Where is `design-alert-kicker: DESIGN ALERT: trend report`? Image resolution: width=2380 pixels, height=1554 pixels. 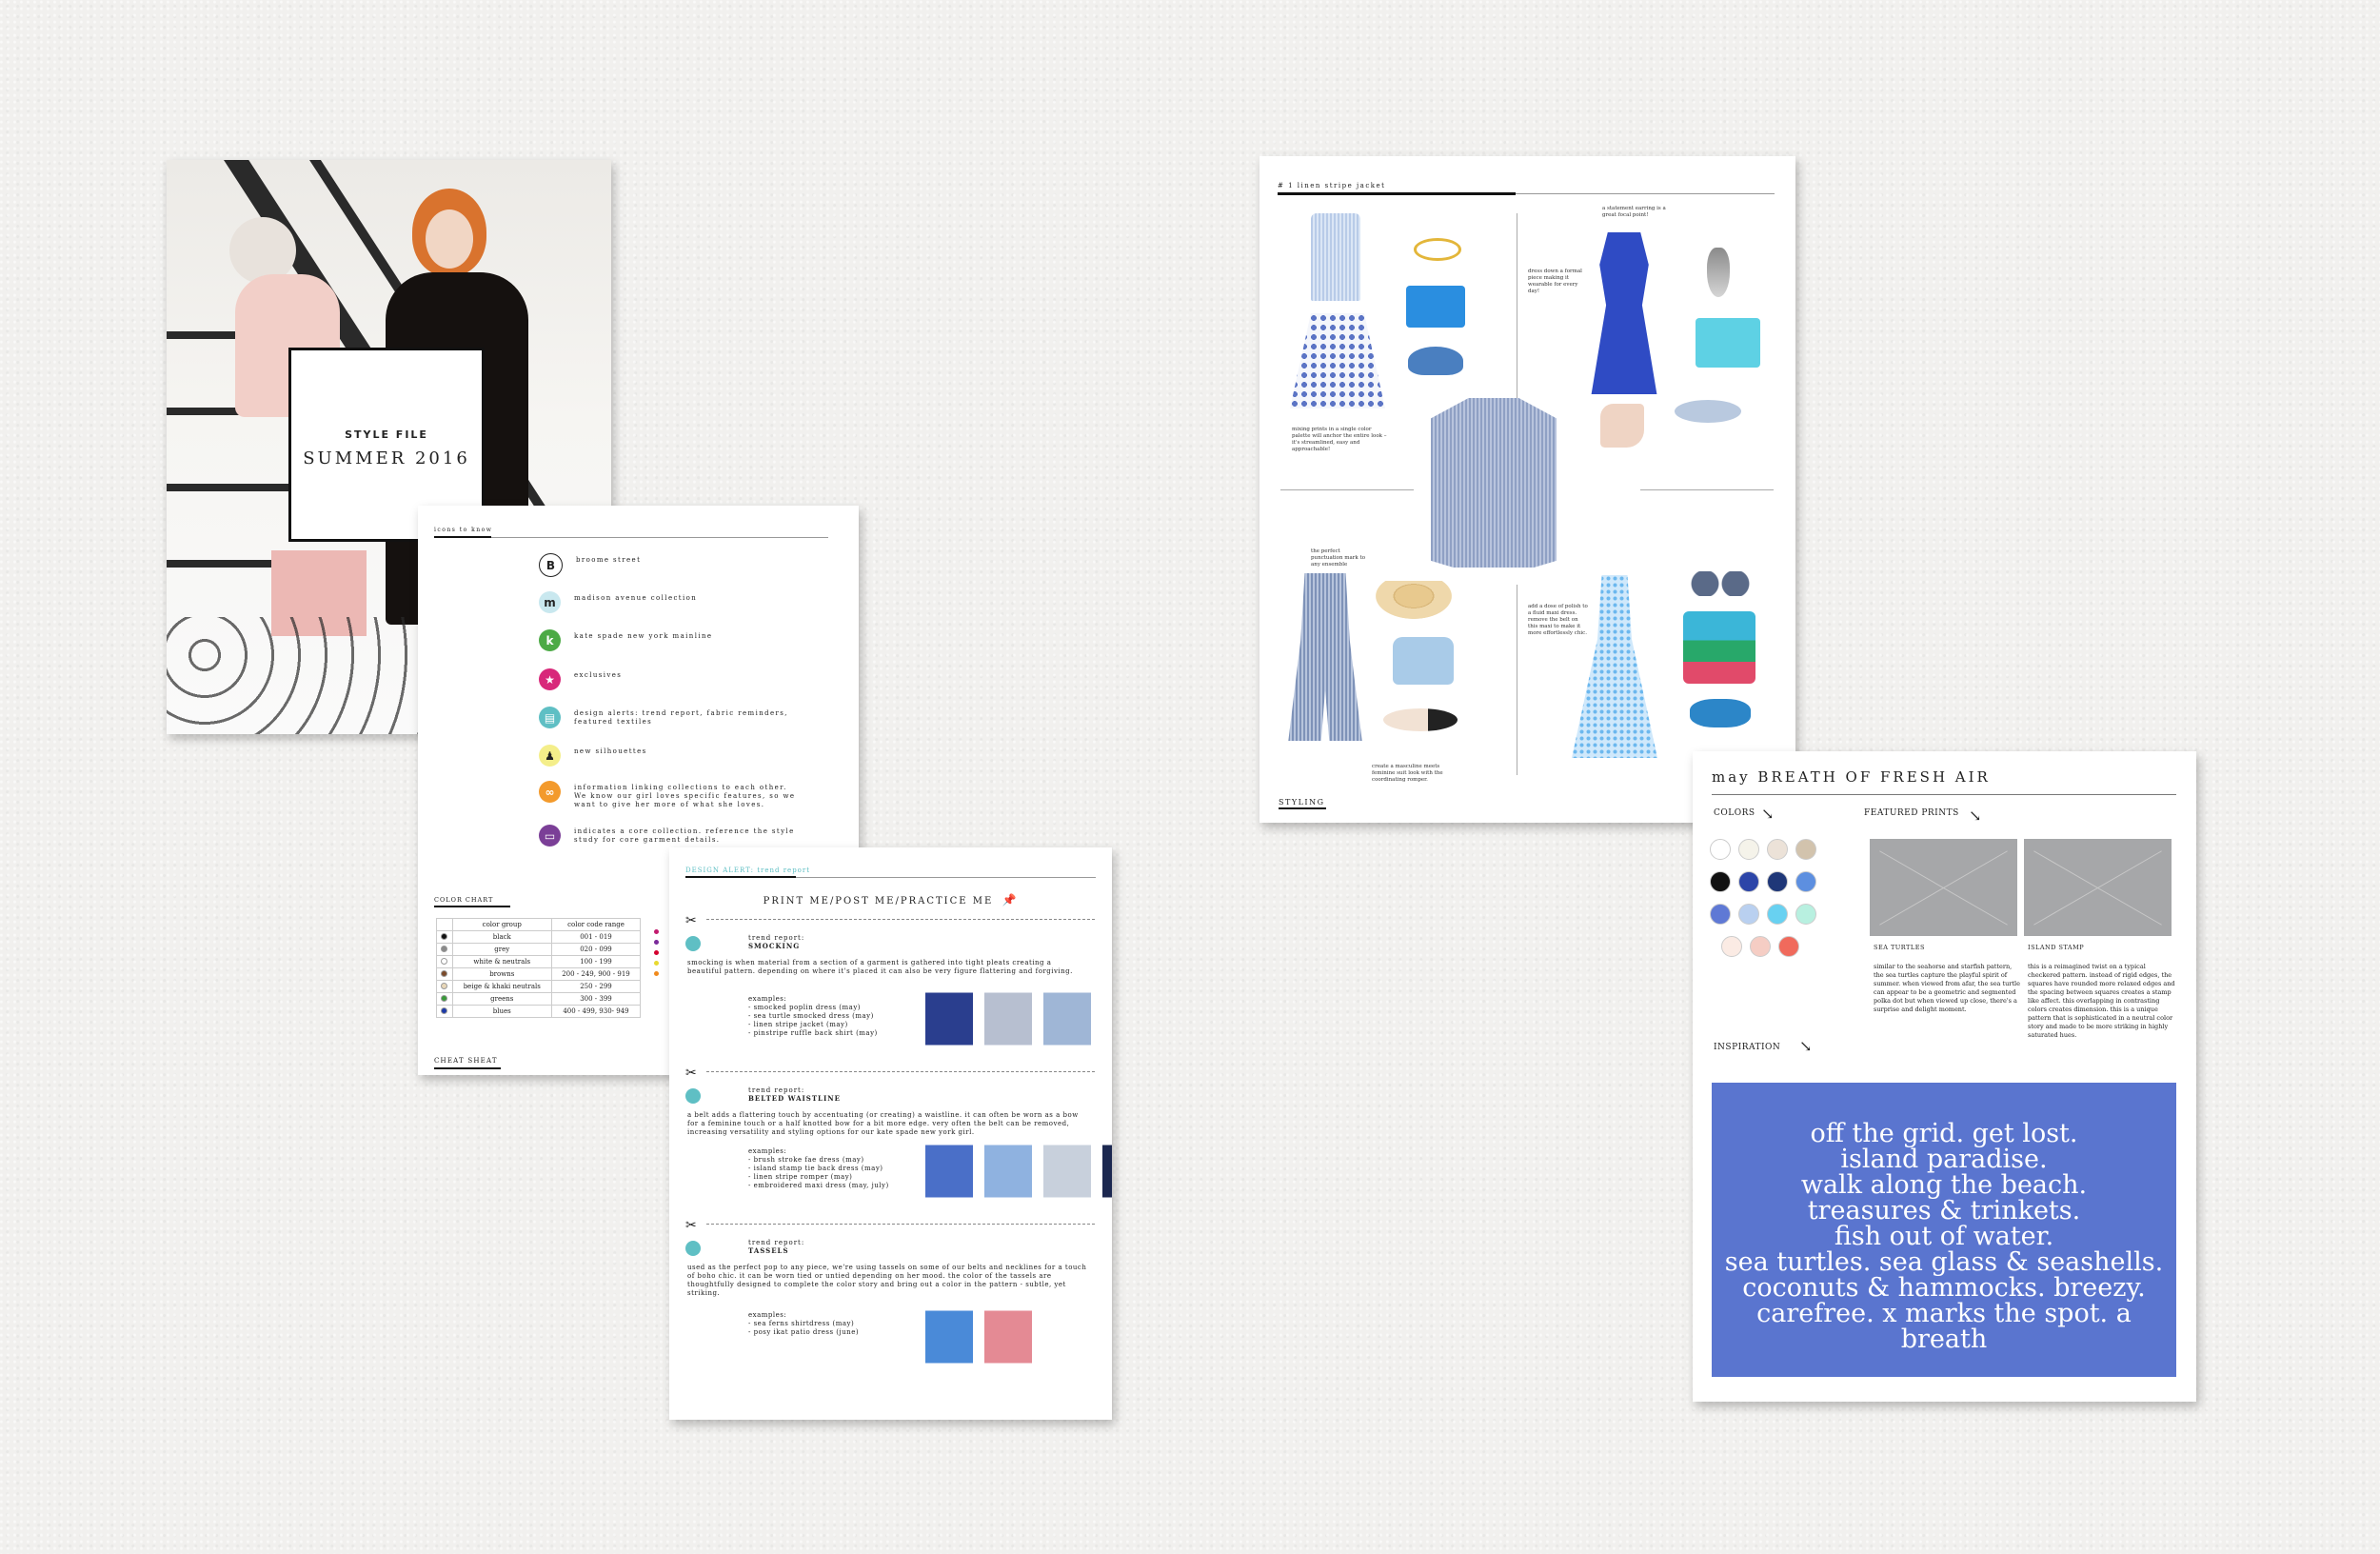
design-alert-kicker: DESIGN ALERT: trend report is located at coordinates (748, 870).